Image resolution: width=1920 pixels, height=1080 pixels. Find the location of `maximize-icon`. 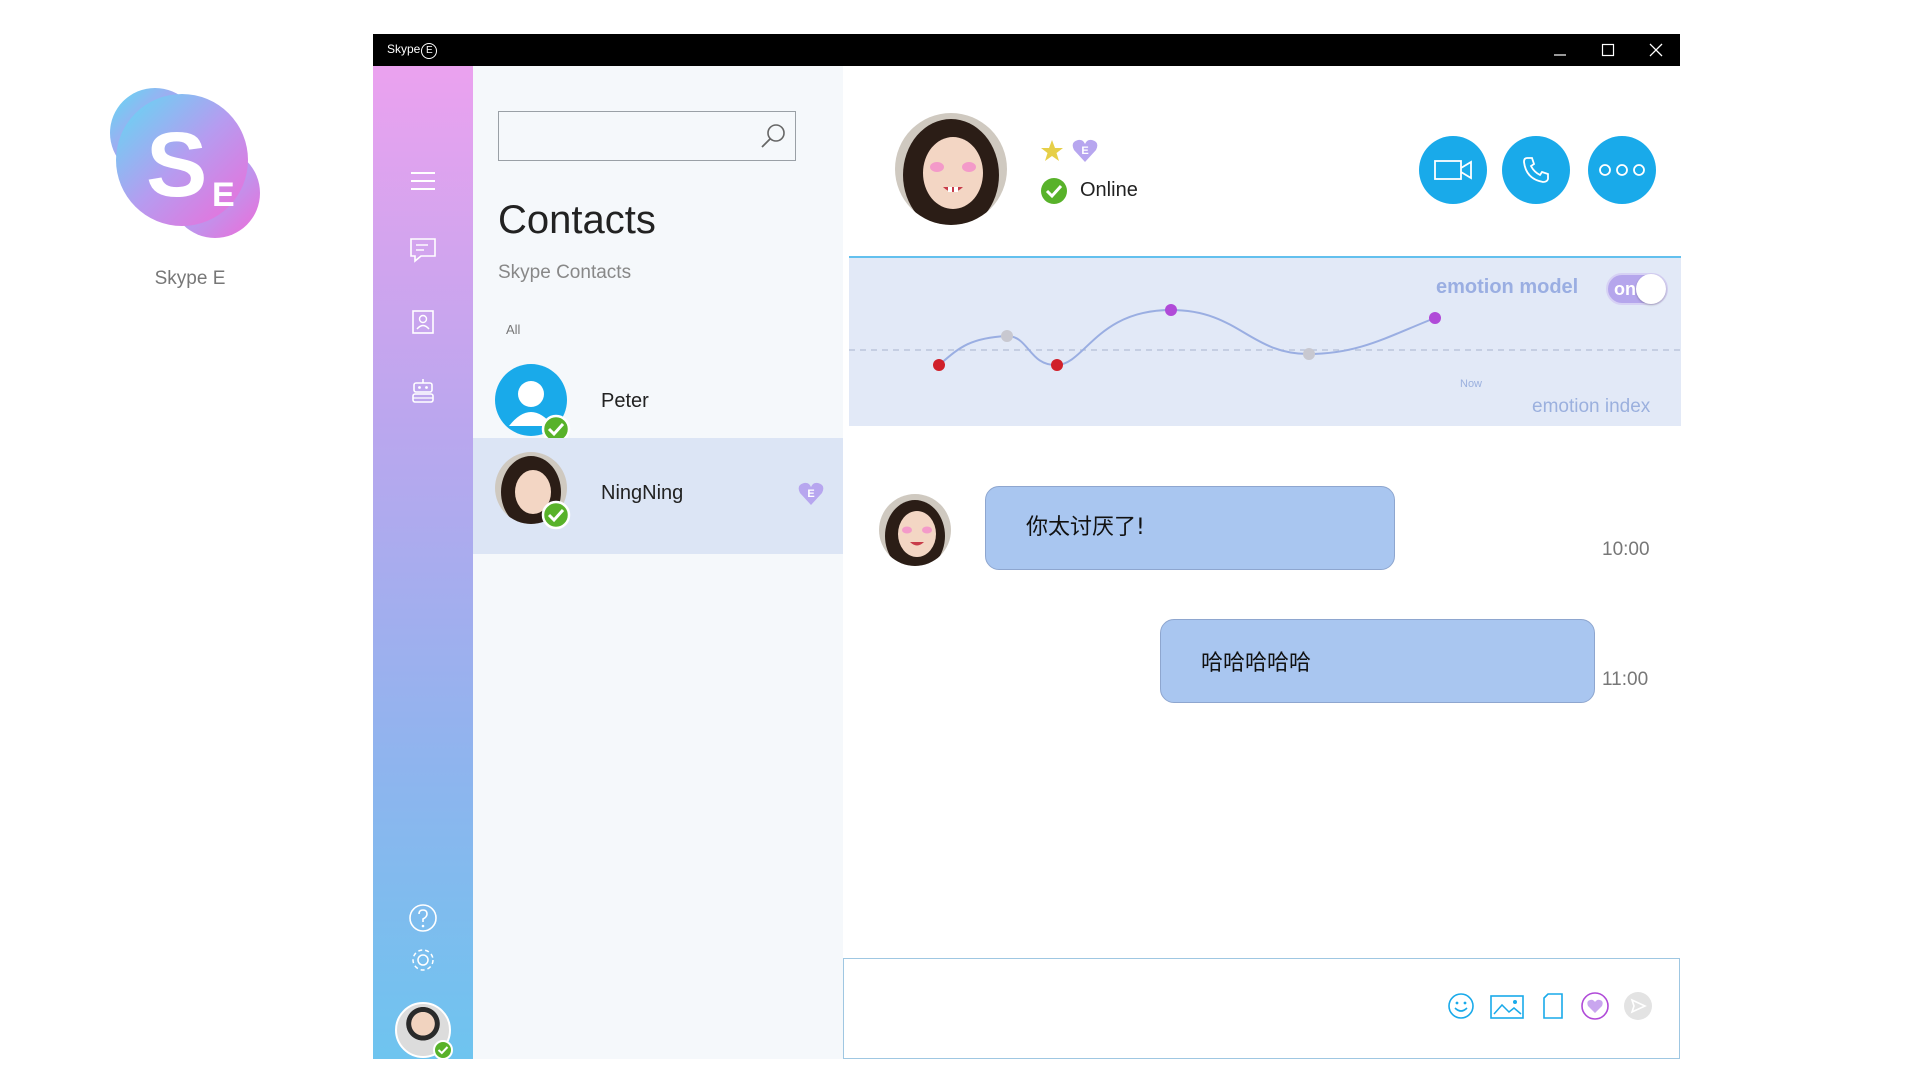

maximize-icon is located at coordinates (1608, 50).